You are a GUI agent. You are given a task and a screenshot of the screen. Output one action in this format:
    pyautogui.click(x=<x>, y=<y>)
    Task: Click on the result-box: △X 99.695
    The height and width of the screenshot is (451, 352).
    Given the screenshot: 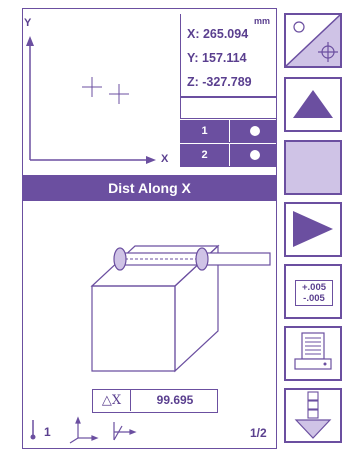 What is the action you would take?
    pyautogui.click(x=155, y=401)
    